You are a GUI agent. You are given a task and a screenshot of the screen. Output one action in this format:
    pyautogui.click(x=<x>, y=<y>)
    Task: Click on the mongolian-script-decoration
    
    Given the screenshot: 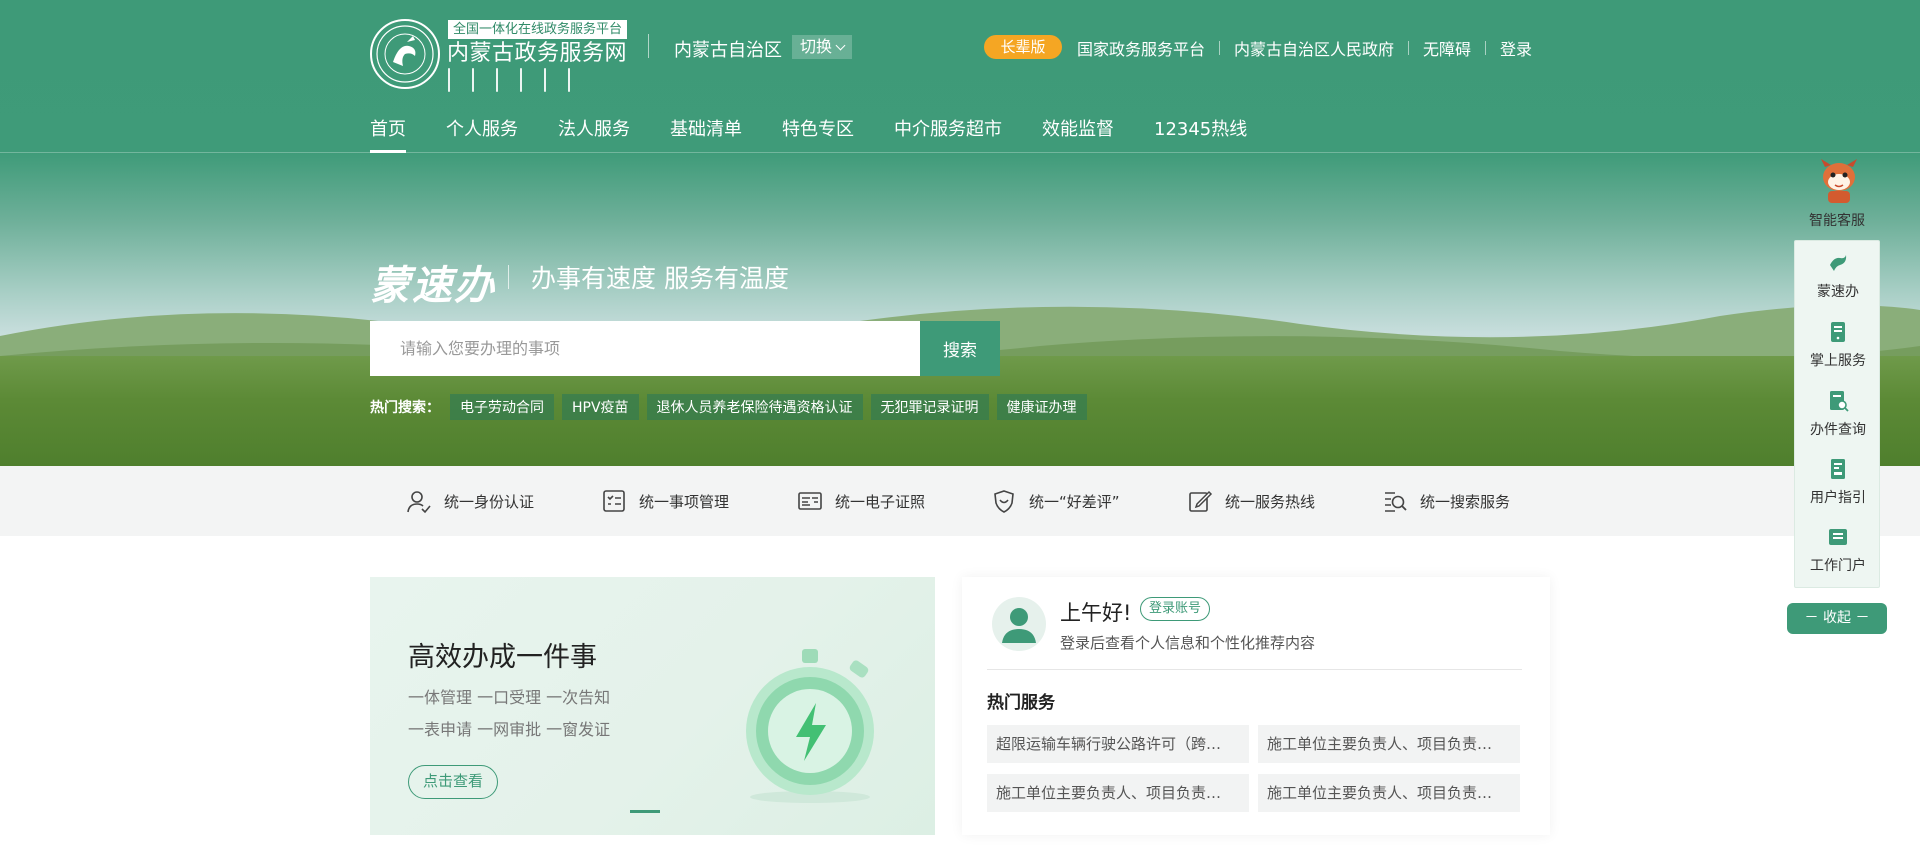 What is the action you would take?
    pyautogui.click(x=509, y=80)
    